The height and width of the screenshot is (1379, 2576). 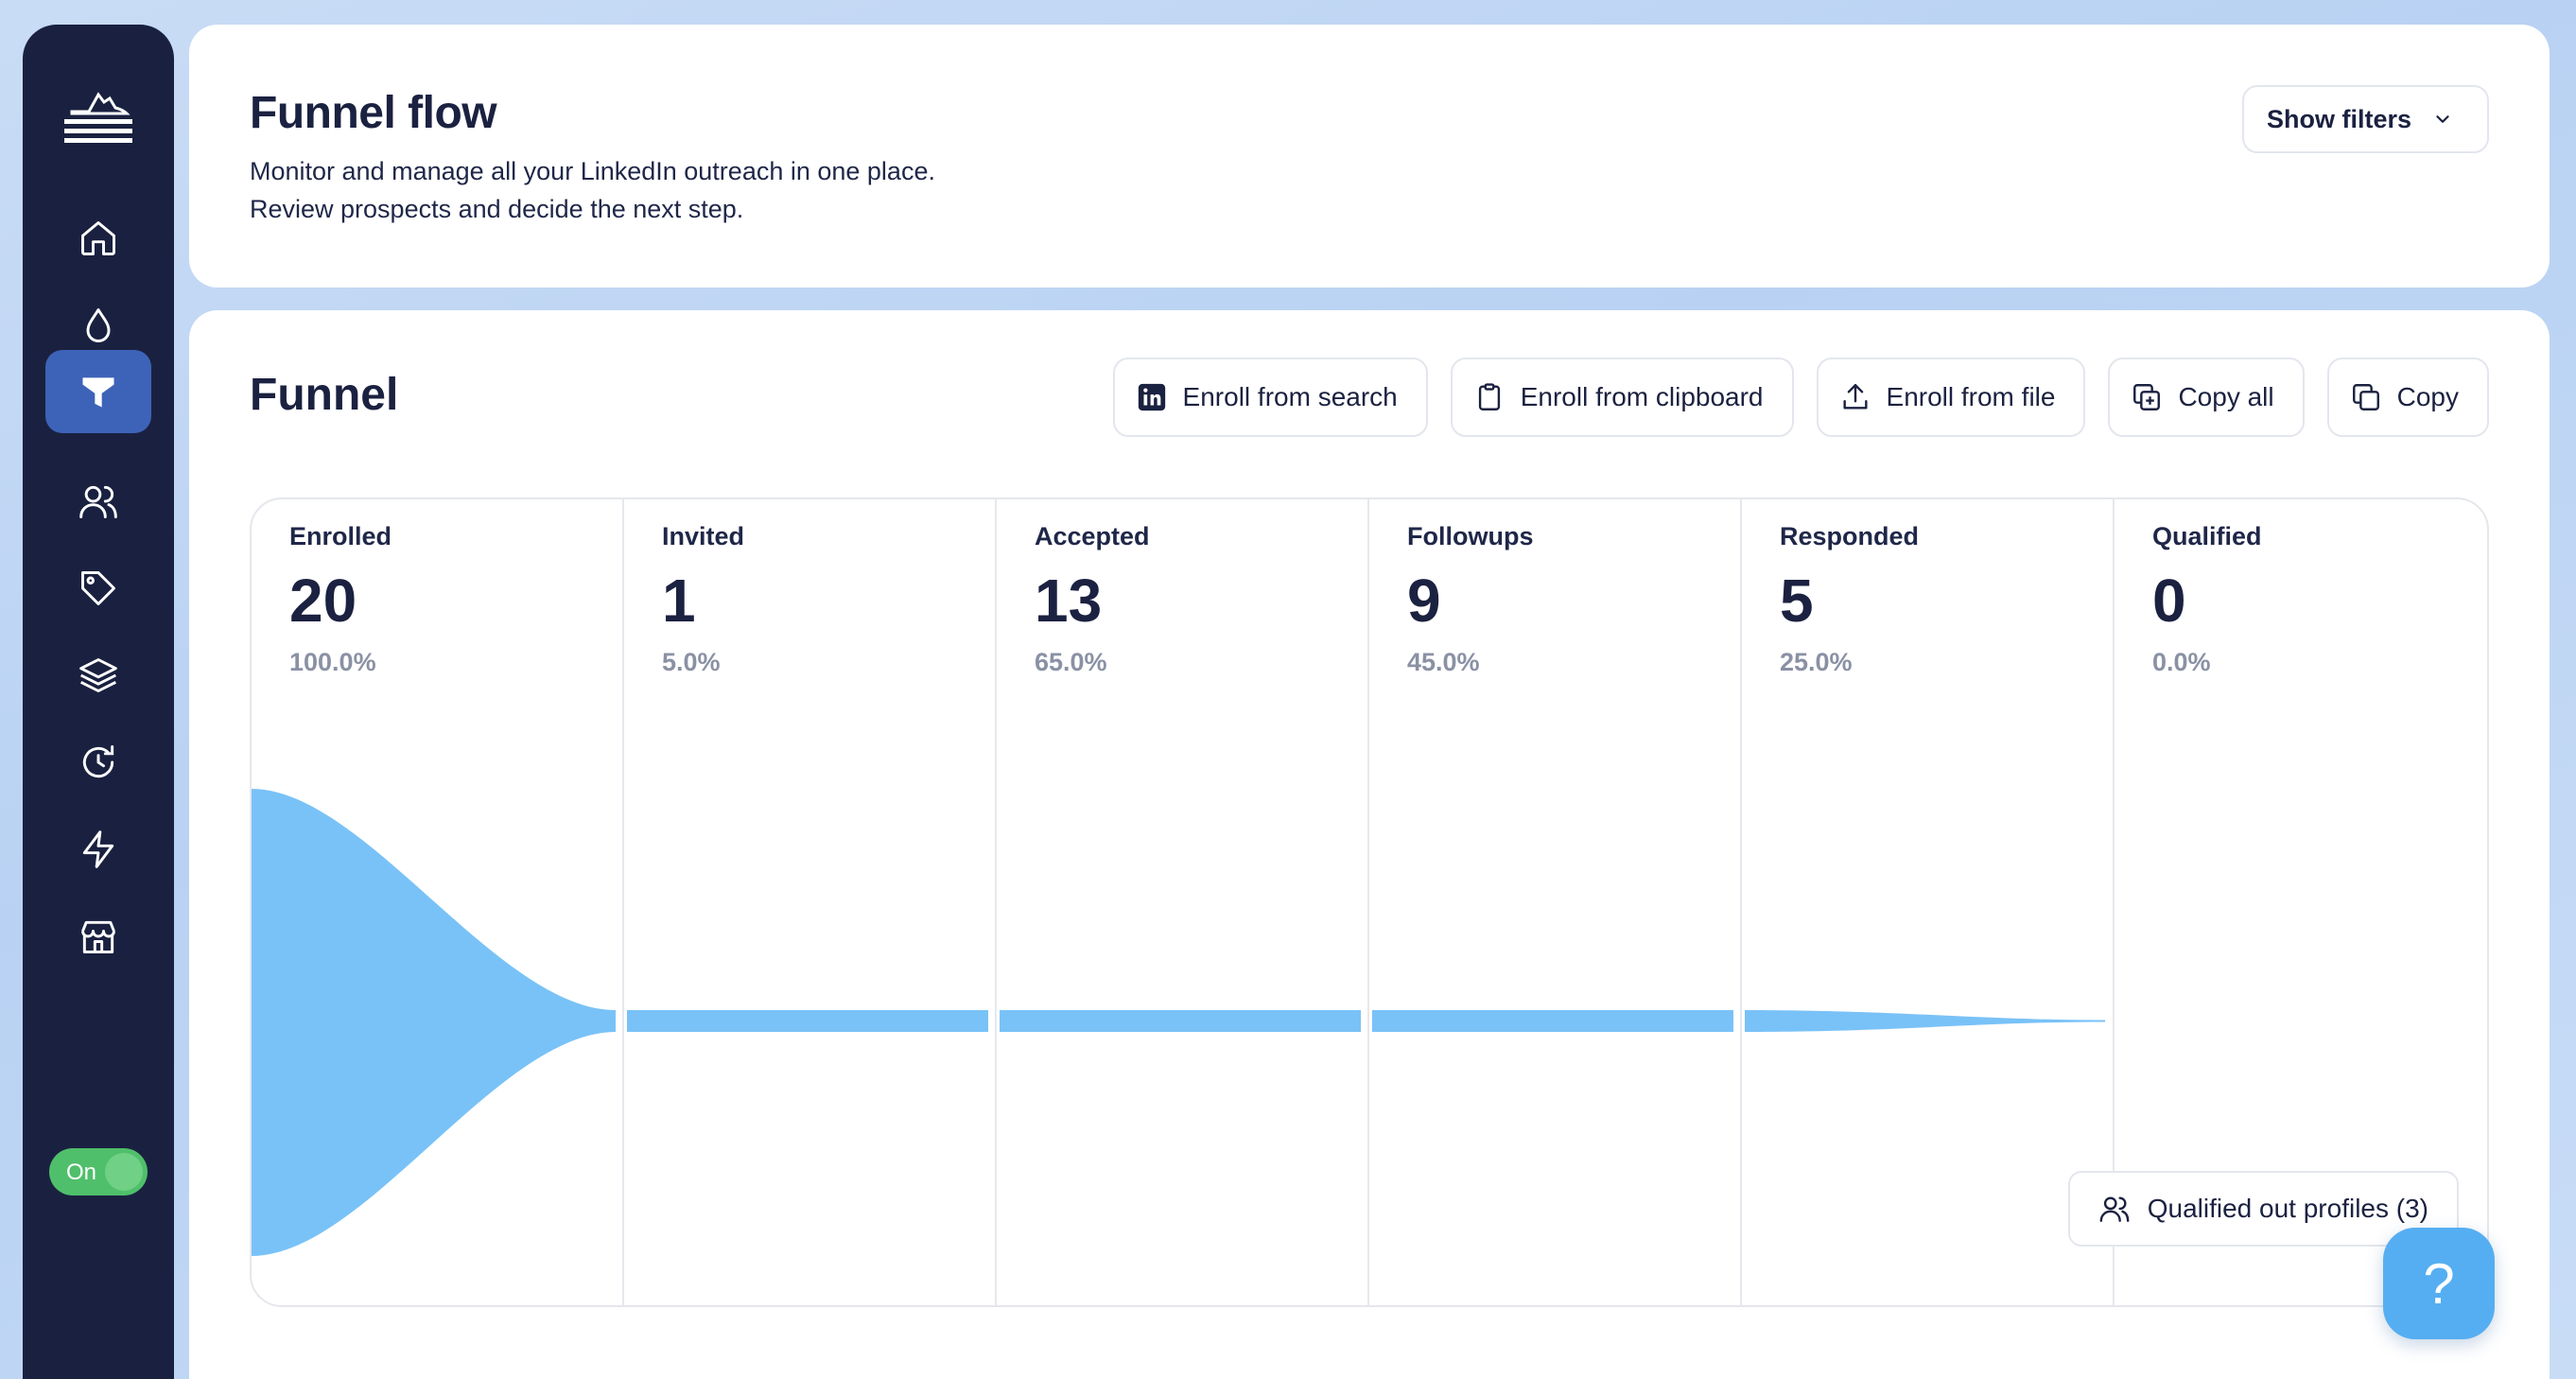 I want to click on layers-icon, so click(x=98, y=675).